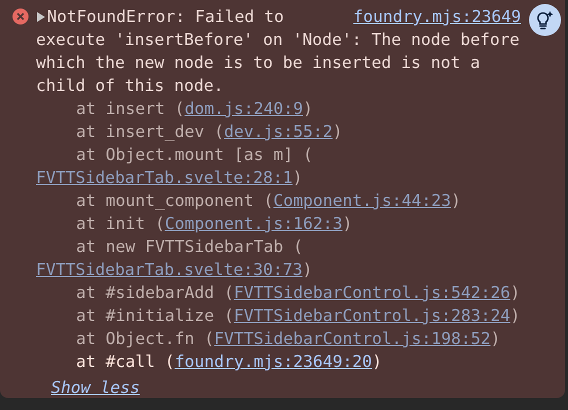 The height and width of the screenshot is (410, 568). What do you see at coordinates (175, 200) in the screenshot?
I see `stack-frame-text: at mount_component (` at bounding box center [175, 200].